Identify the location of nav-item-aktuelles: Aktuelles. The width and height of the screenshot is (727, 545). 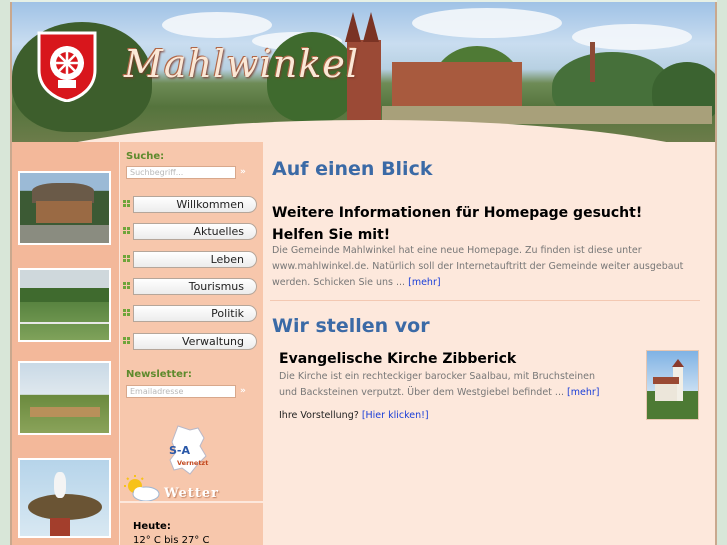
(189, 232).